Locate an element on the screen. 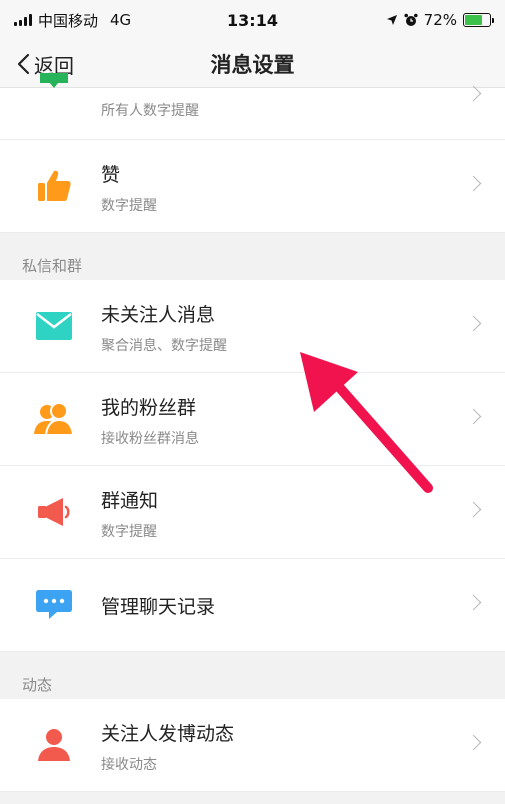  list-item-title: 我的粉丝群 is located at coordinates (149, 408).